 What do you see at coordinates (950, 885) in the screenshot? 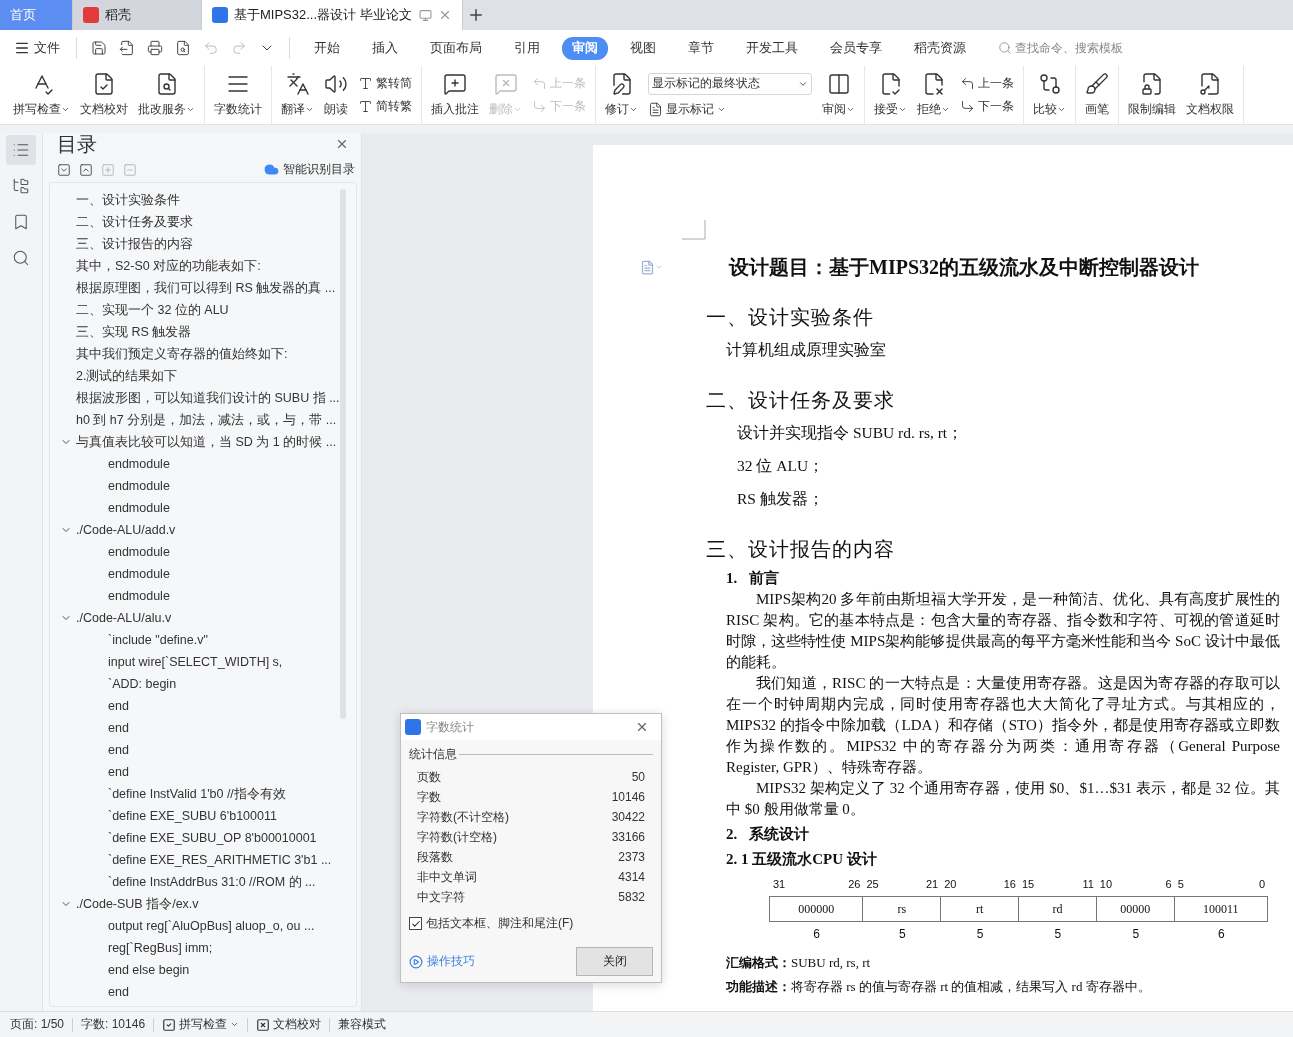
I see `bit-label: 20` at bounding box center [950, 885].